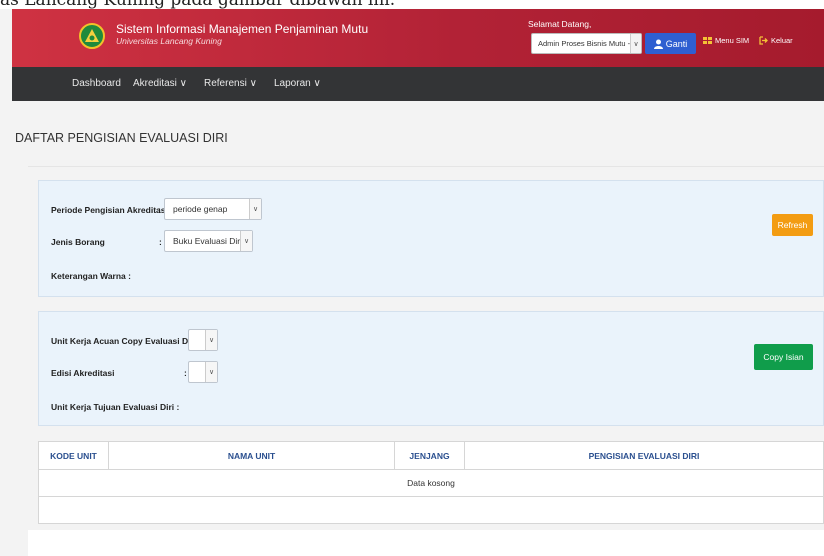 The width and height of the screenshot is (824, 556). Describe the element at coordinates (426, 166) in the screenshot. I see `divider` at that location.